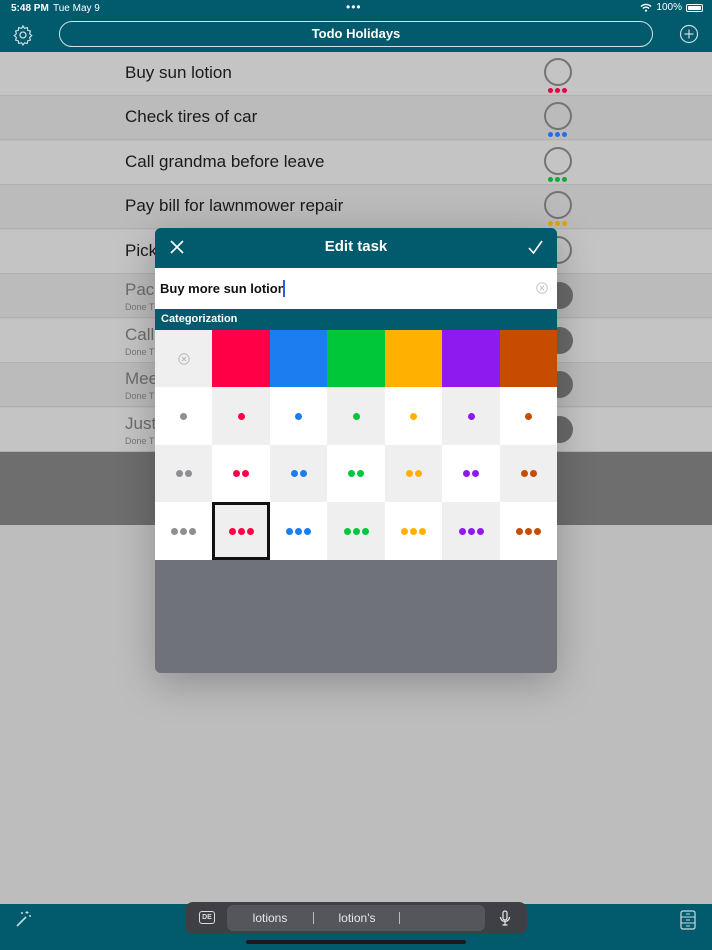  What do you see at coordinates (225, 161) in the screenshot?
I see `task-title: Call grandma before leave` at bounding box center [225, 161].